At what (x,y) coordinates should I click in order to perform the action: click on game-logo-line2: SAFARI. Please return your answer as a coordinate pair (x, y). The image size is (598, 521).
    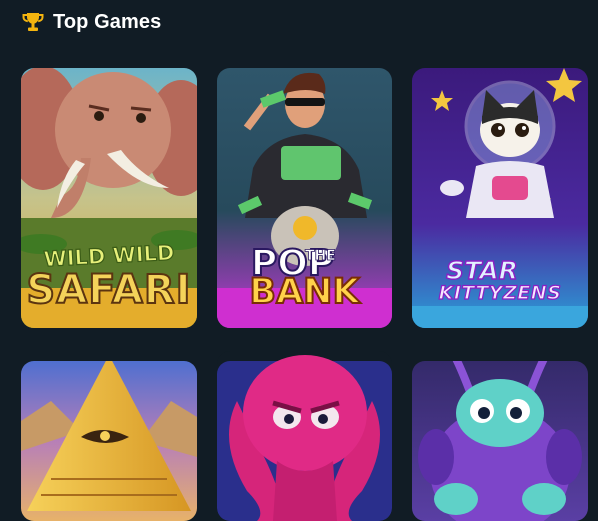
    Looking at the image, I should click on (108, 290).